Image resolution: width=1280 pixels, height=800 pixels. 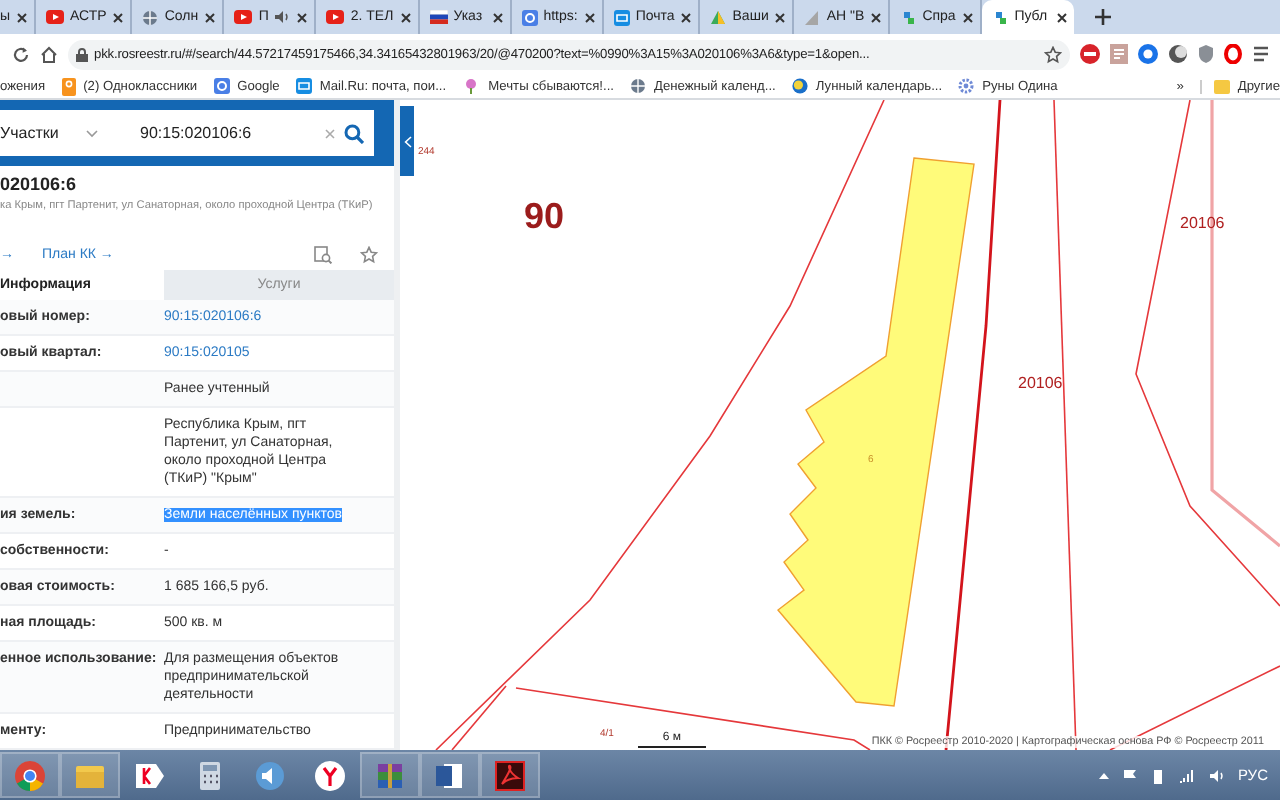 I want to click on word-document-icon, so click(x=450, y=775).